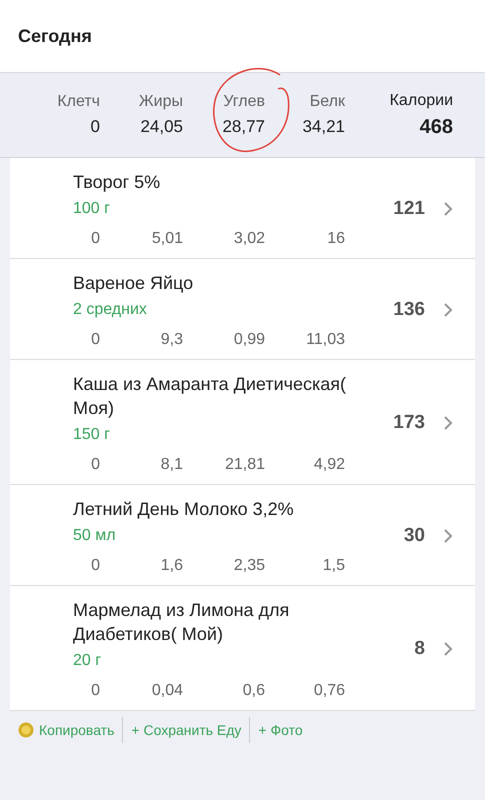 This screenshot has height=800, width=485. Describe the element at coordinates (253, 691) in the screenshot. I see `macro-value: 0,6` at that location.